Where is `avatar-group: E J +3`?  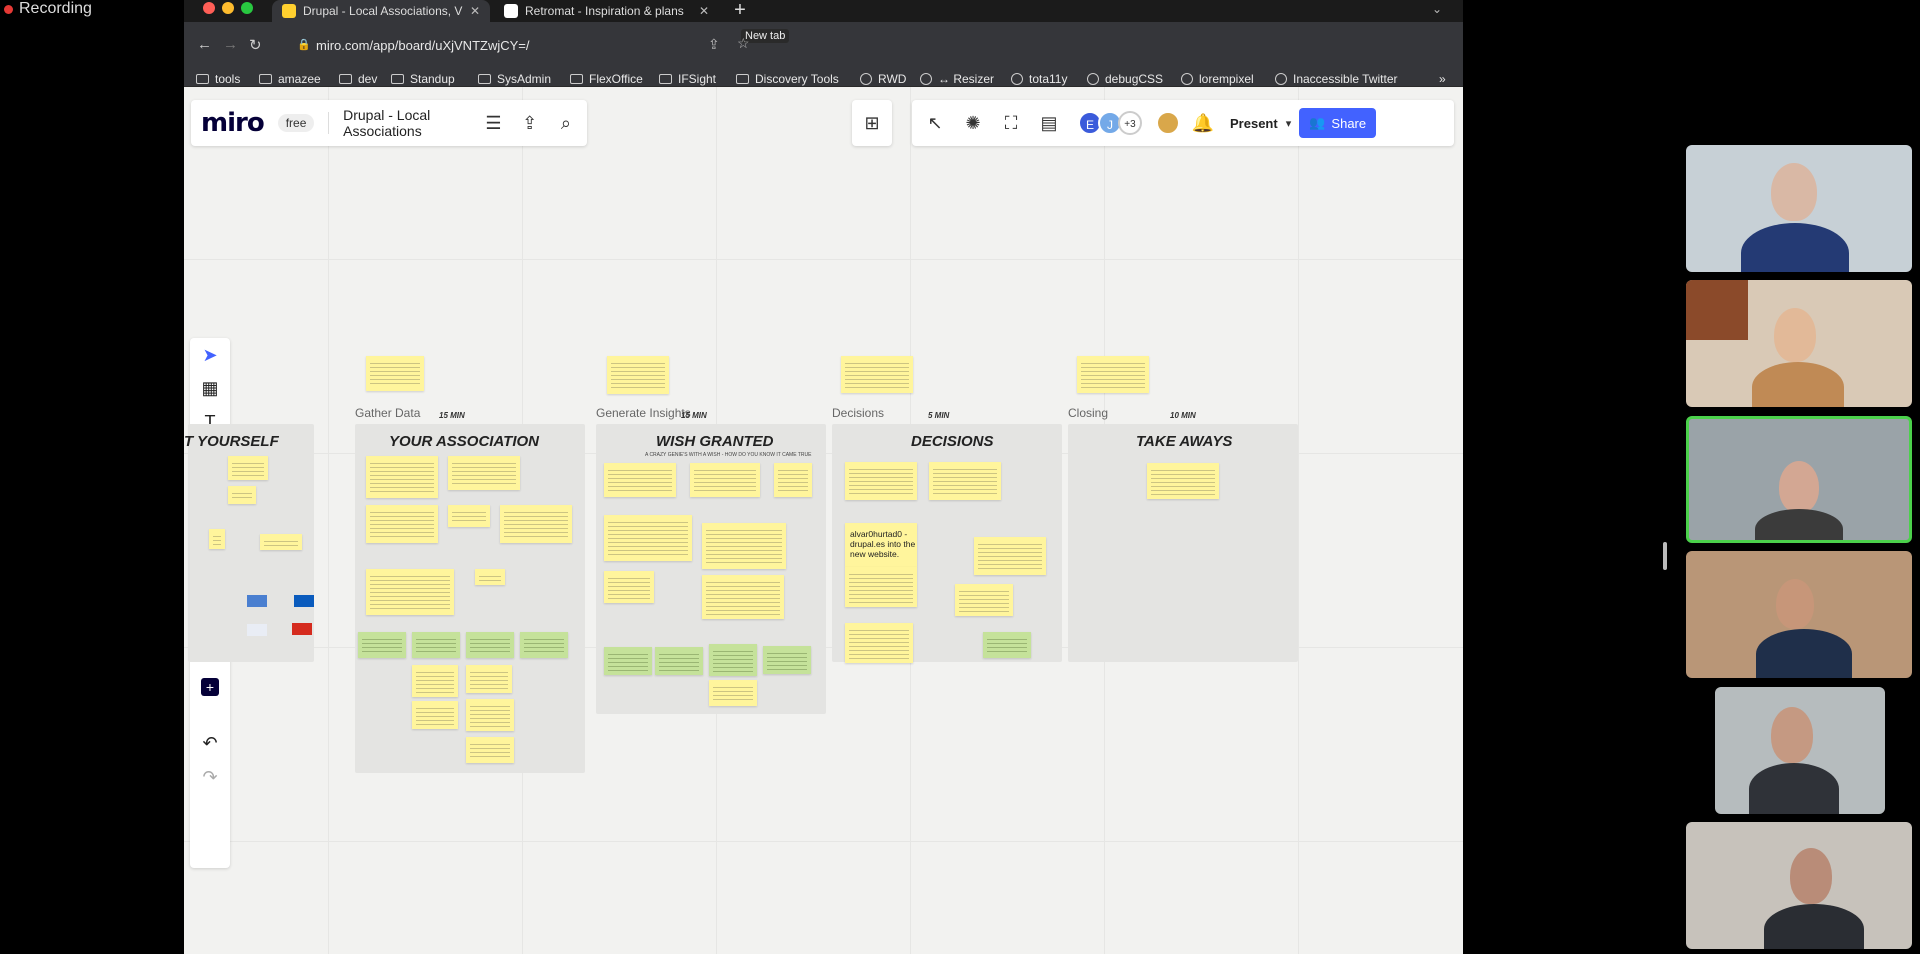 avatar-group: E J +3 is located at coordinates (1110, 123).